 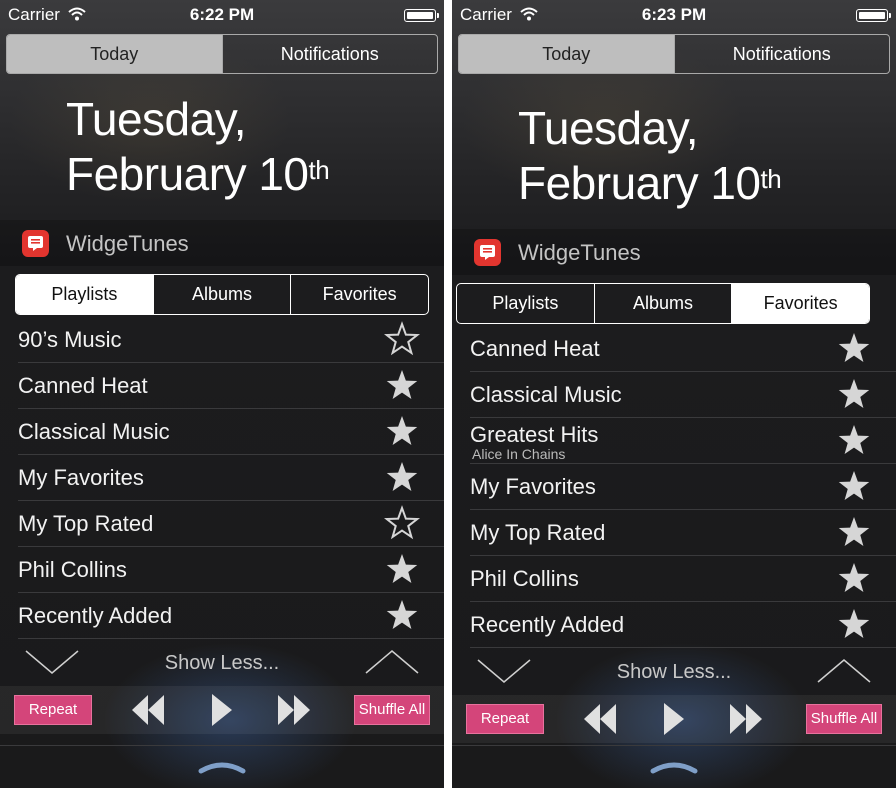 I want to click on list-item: Greatest Hits Alice In Chains, so click(x=683, y=441).